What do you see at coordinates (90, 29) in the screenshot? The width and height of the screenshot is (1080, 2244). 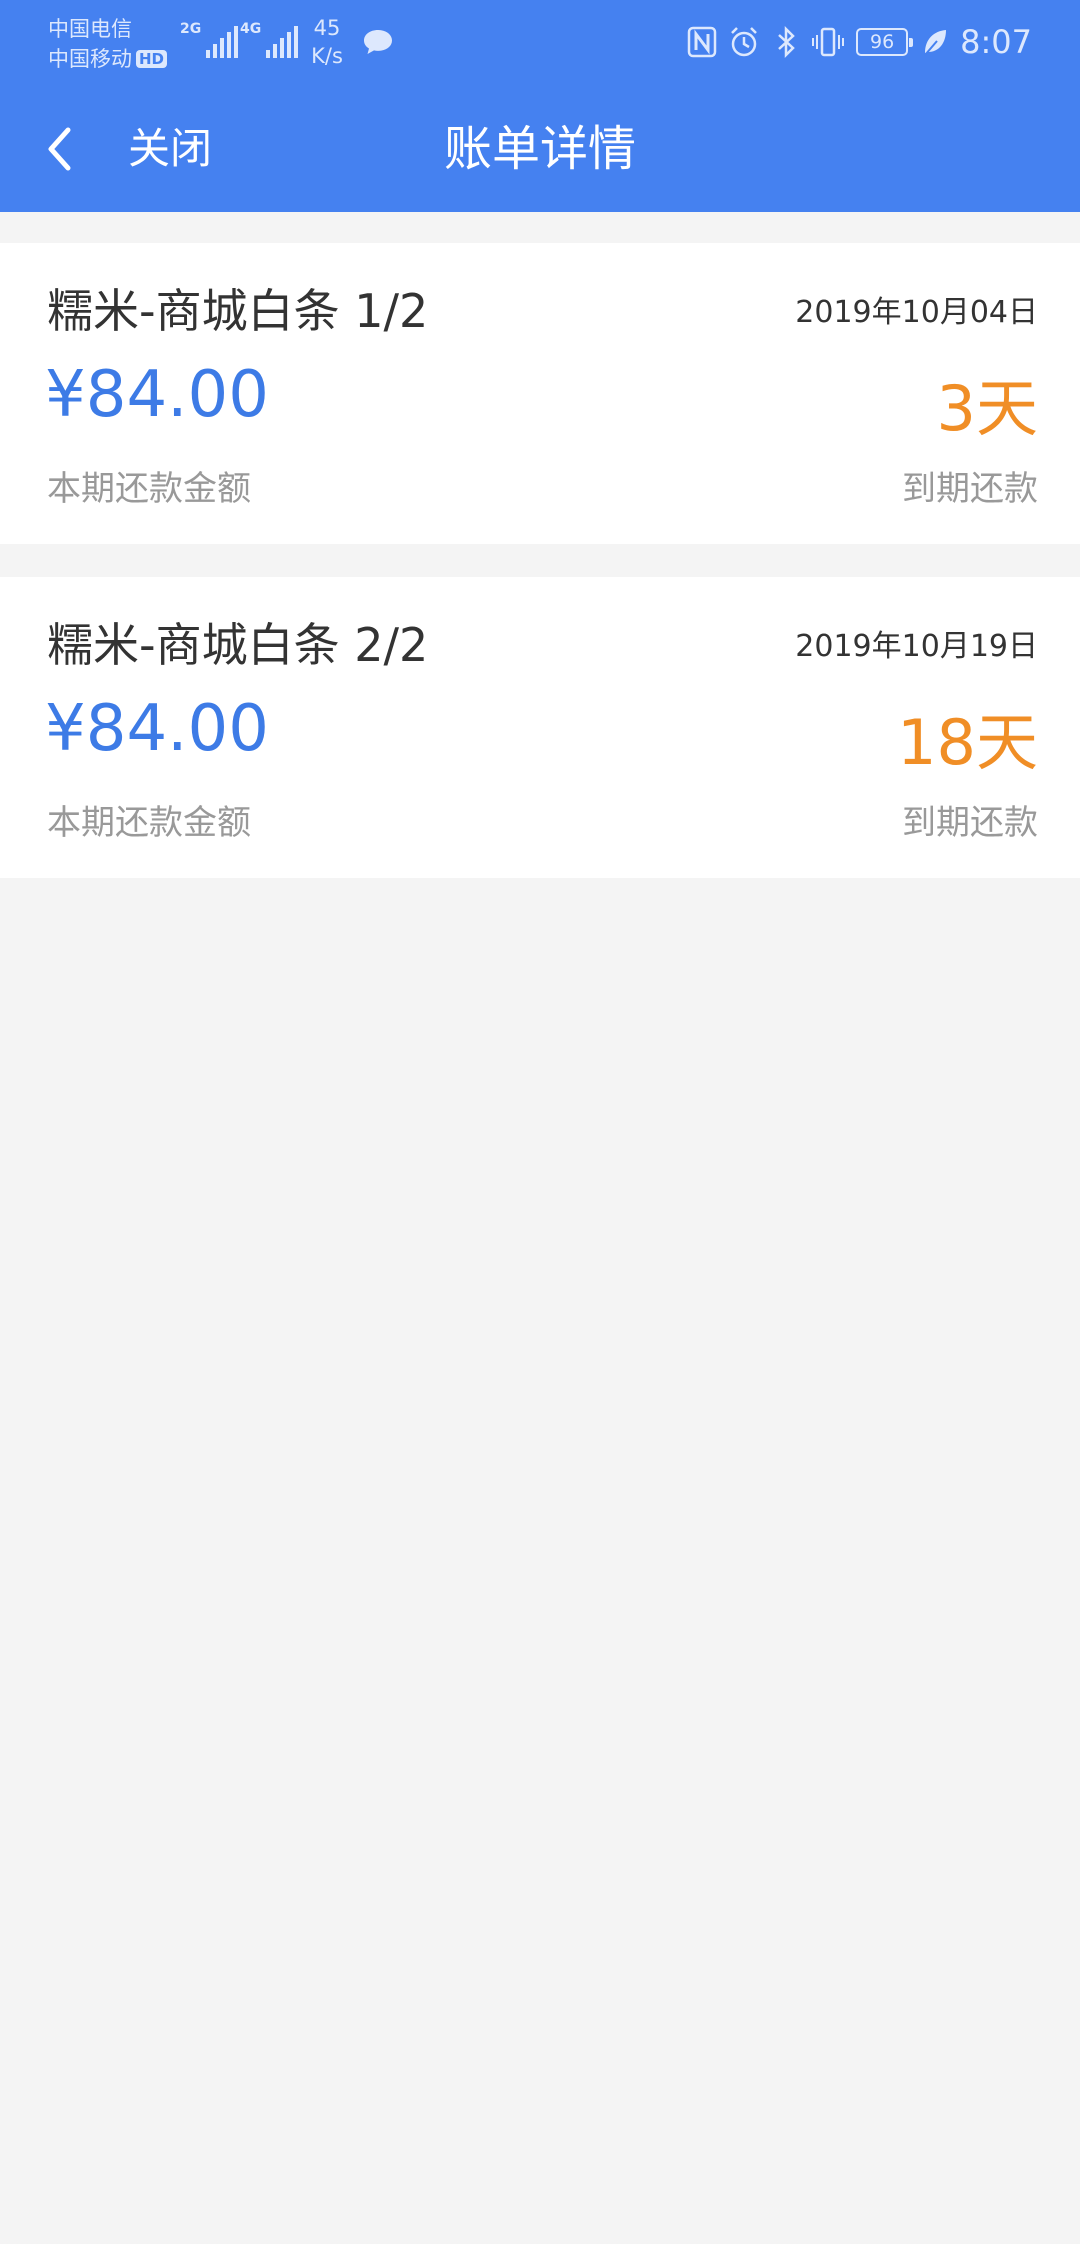 I see `carrier-1: 中国电信` at bounding box center [90, 29].